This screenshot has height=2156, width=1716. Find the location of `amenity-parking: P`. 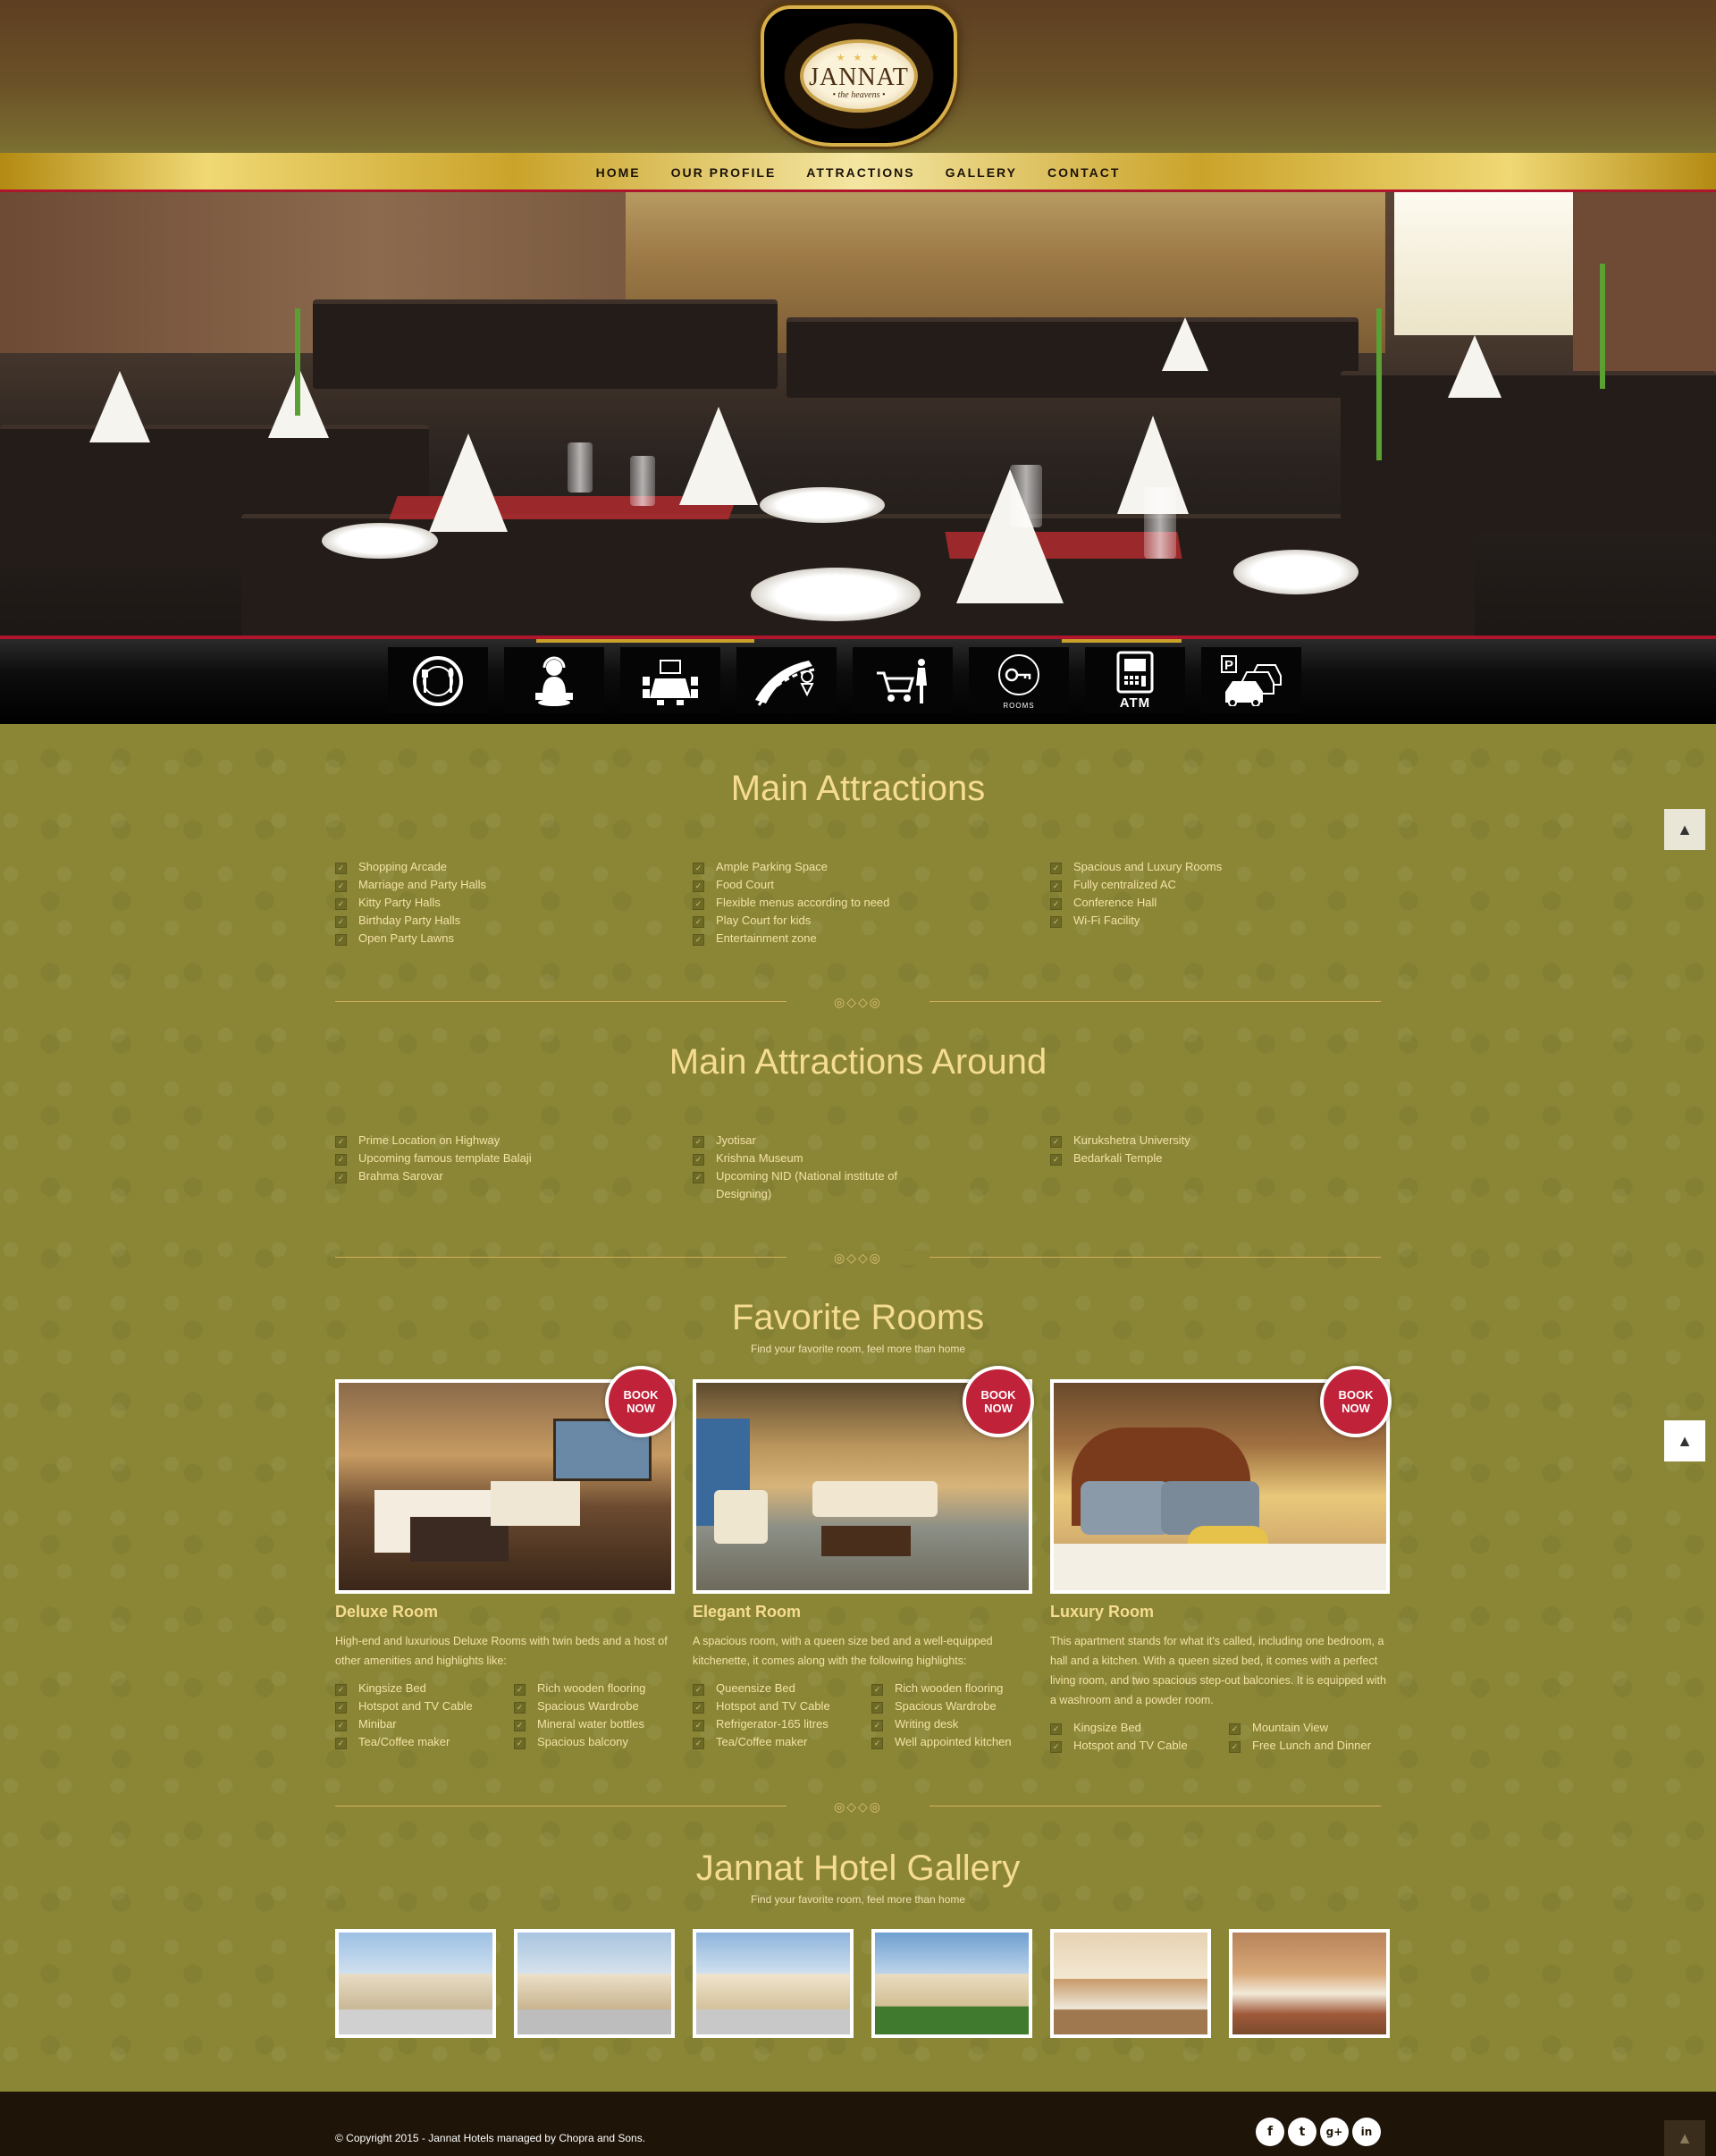

amenity-parking: P is located at coordinates (1251, 680).